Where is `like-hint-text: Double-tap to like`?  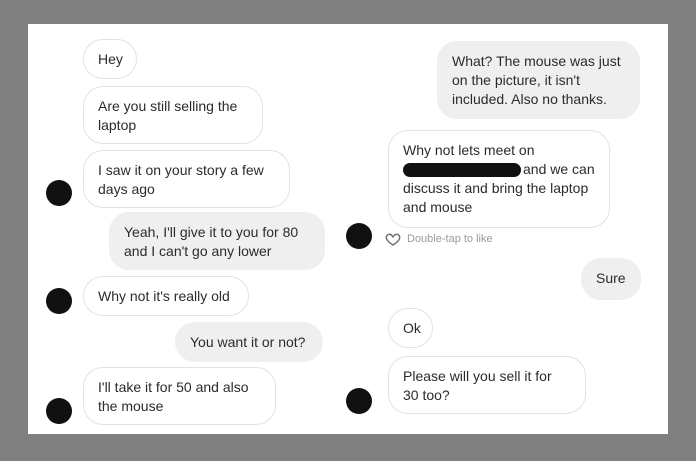
like-hint-text: Double-tap to like is located at coordinates (450, 239).